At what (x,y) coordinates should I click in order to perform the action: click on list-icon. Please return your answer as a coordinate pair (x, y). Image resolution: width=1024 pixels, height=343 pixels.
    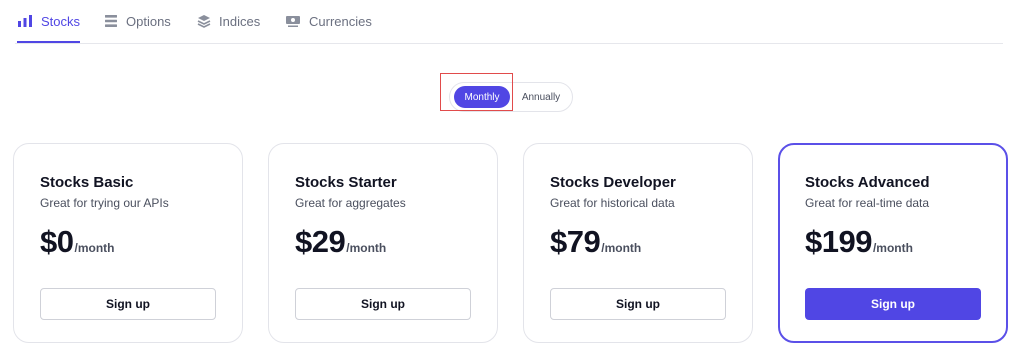
    Looking at the image, I should click on (111, 21).